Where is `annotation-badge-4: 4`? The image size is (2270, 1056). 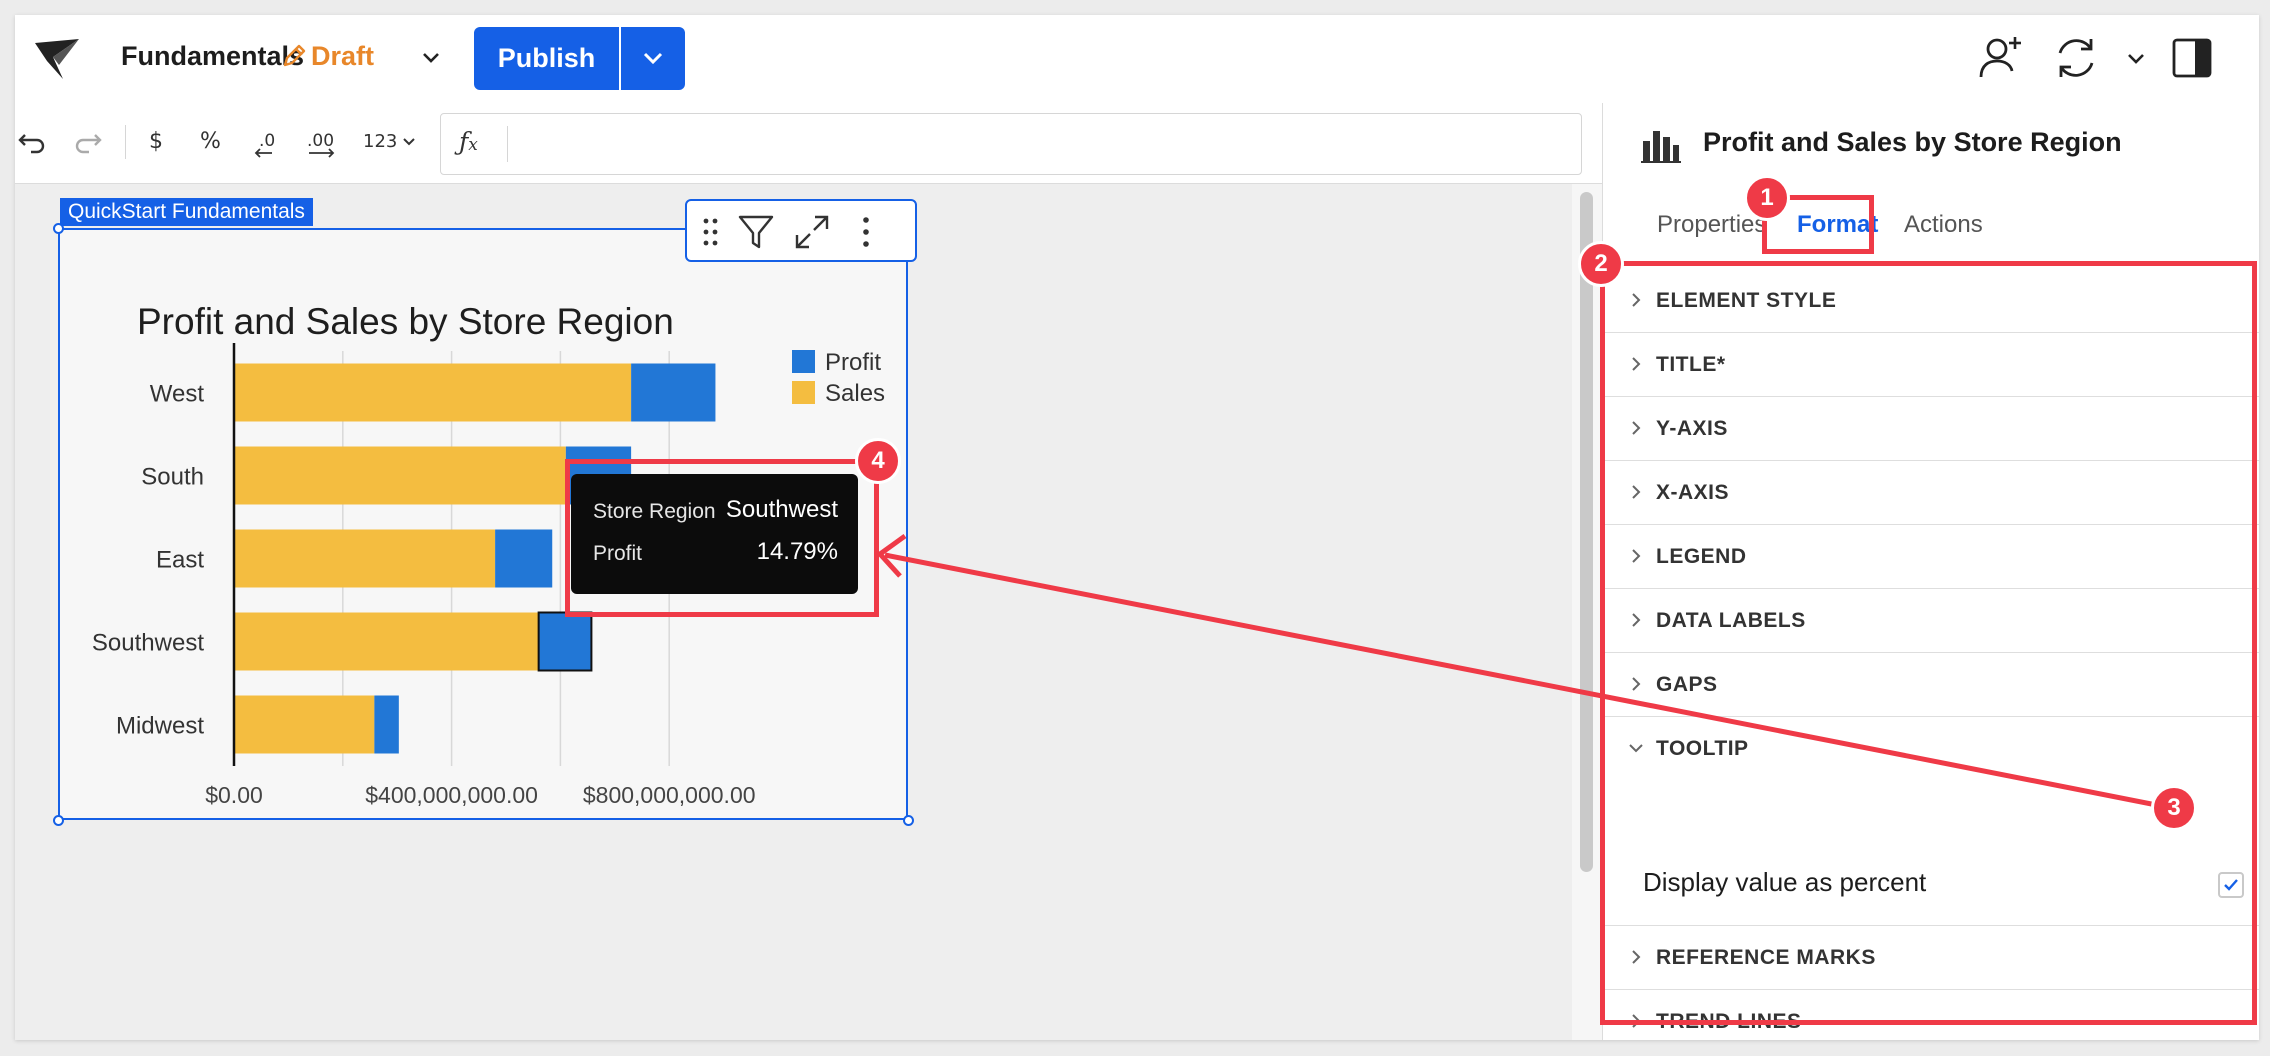
annotation-badge-4: 4 is located at coordinates (878, 461).